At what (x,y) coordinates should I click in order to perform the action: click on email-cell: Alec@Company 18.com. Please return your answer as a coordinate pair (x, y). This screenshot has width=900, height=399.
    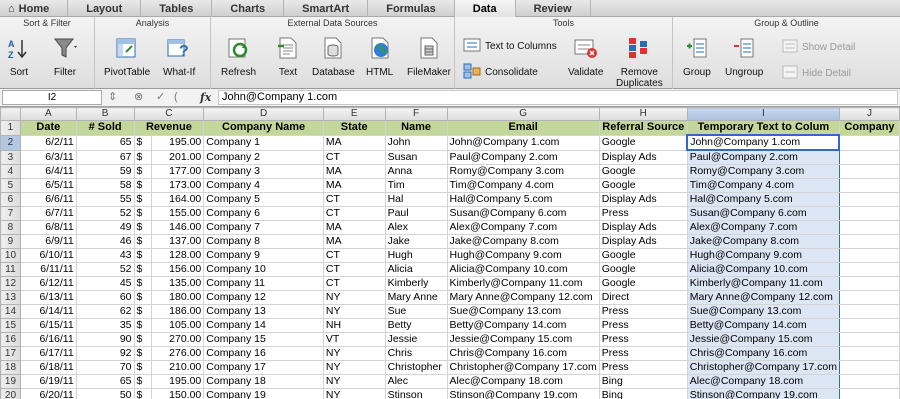
    Looking at the image, I should click on (523, 381).